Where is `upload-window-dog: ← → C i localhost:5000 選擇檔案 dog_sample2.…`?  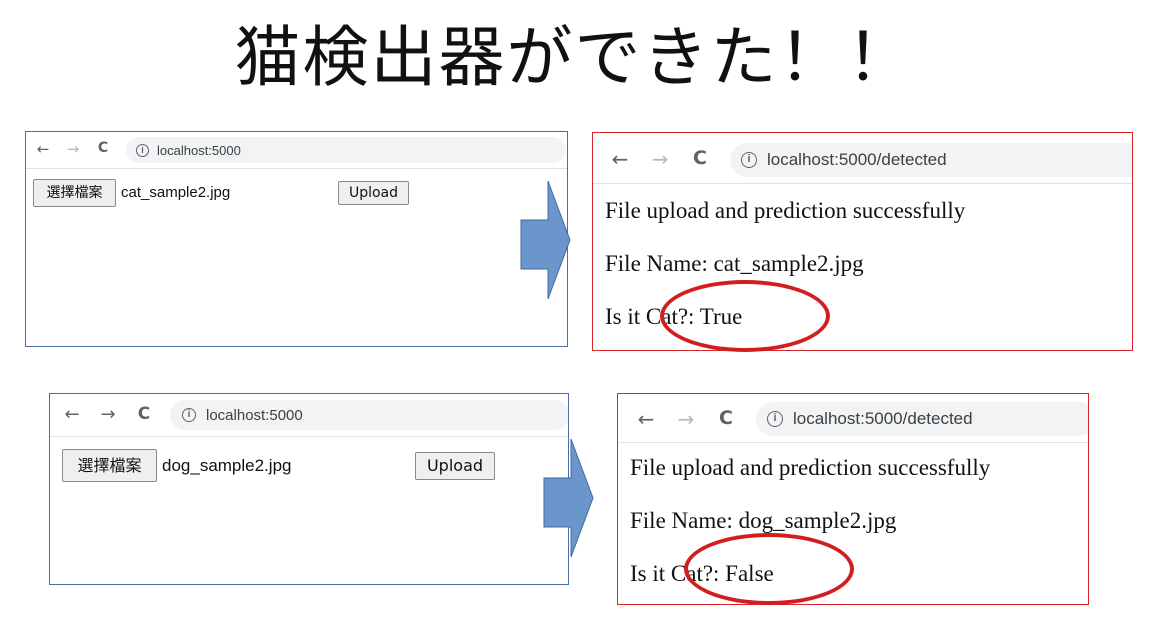
upload-window-dog: ← → C i localhost:5000 選擇檔案 dog_sample2.… is located at coordinates (309, 489).